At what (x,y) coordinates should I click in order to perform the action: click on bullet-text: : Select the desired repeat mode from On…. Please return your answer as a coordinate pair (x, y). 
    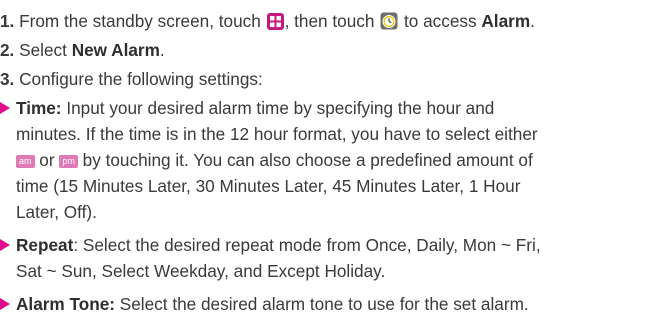
    Looking at the image, I should click on (307, 245).